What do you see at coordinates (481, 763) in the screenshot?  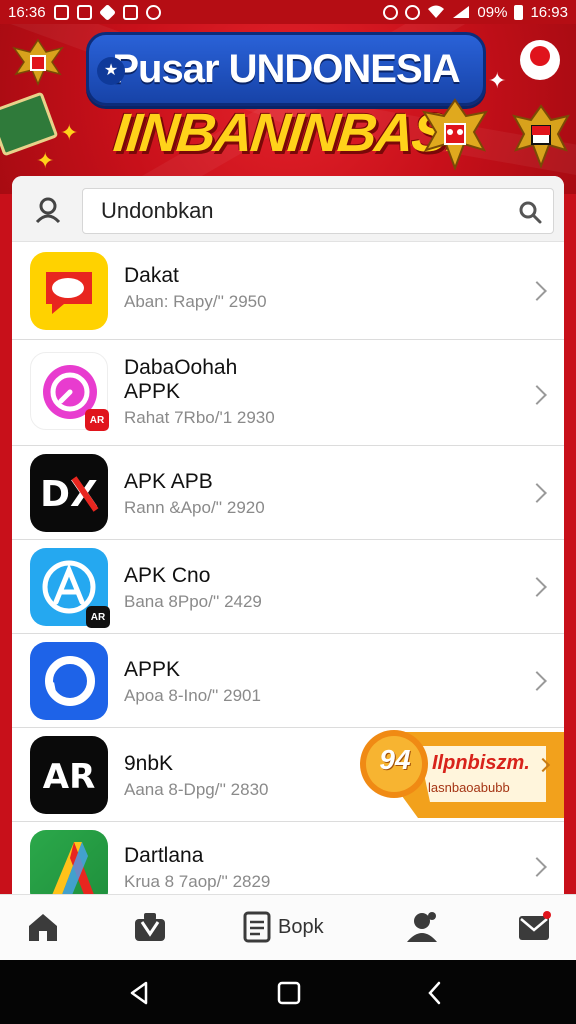 I see `promo-headline: Ilpnbiszm.` at bounding box center [481, 763].